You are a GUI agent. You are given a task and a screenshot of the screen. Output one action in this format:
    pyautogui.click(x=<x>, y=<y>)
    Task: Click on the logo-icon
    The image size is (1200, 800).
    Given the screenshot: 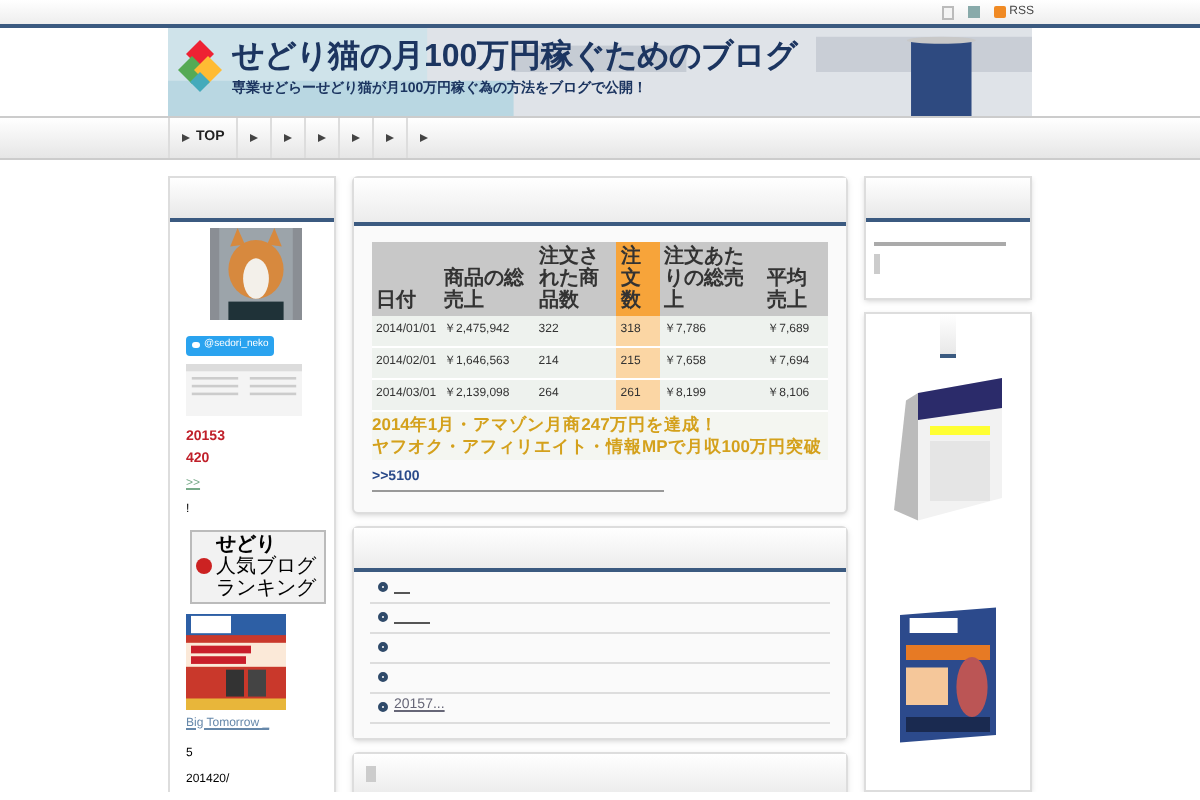 What is the action you would take?
    pyautogui.click(x=200, y=66)
    